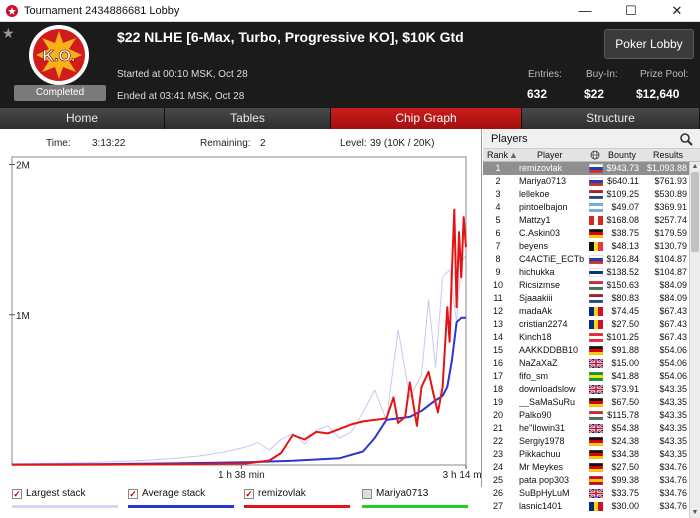 This screenshot has width=700, height=518. Describe the element at coordinates (595, 156) in the screenshot. I see `globe-icon` at that location.